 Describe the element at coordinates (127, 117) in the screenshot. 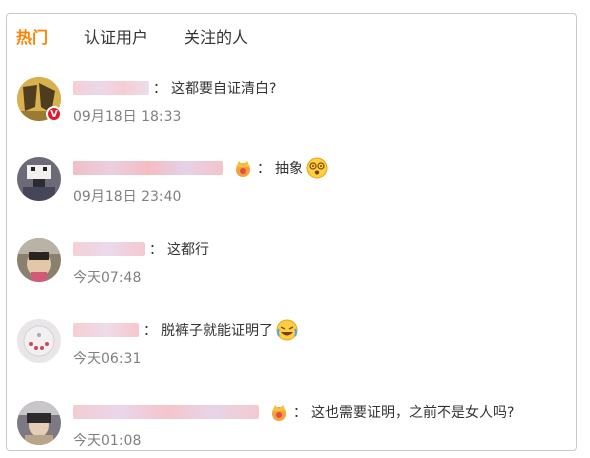

I see `comment-timestamp: 09月18日 18:33` at that location.